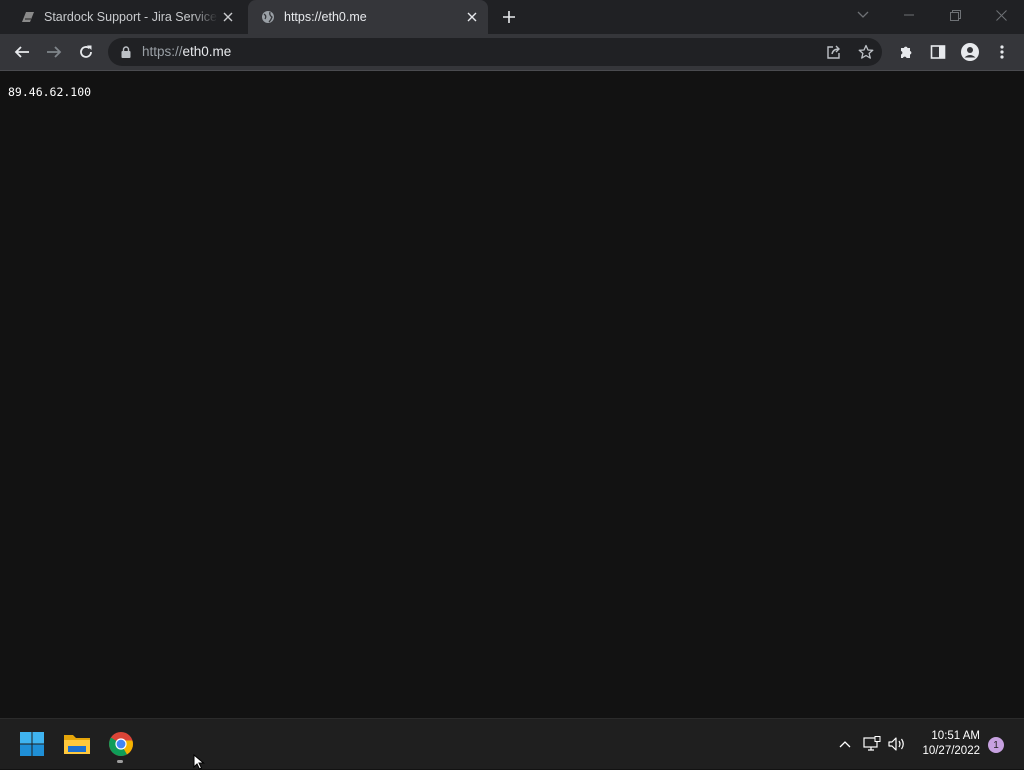  I want to click on restore-icon, so click(955, 15).